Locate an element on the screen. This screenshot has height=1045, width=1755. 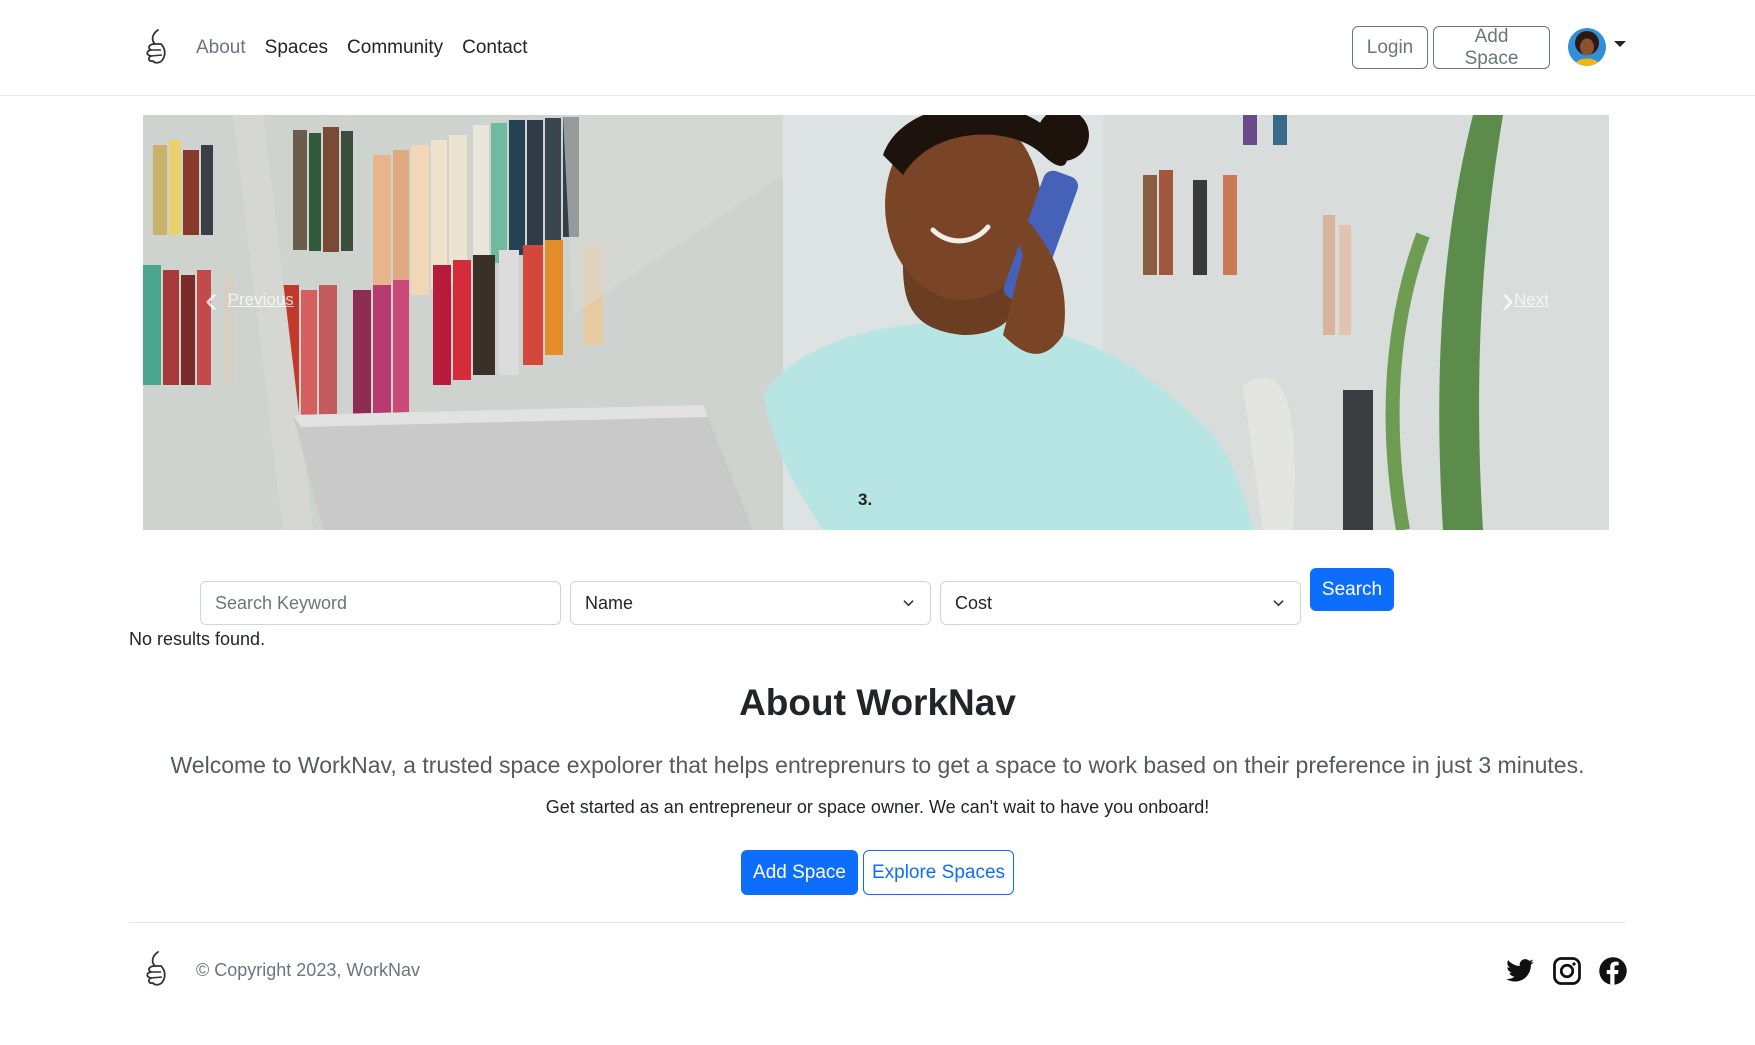
instagram-icon is located at coordinates (1567, 971).